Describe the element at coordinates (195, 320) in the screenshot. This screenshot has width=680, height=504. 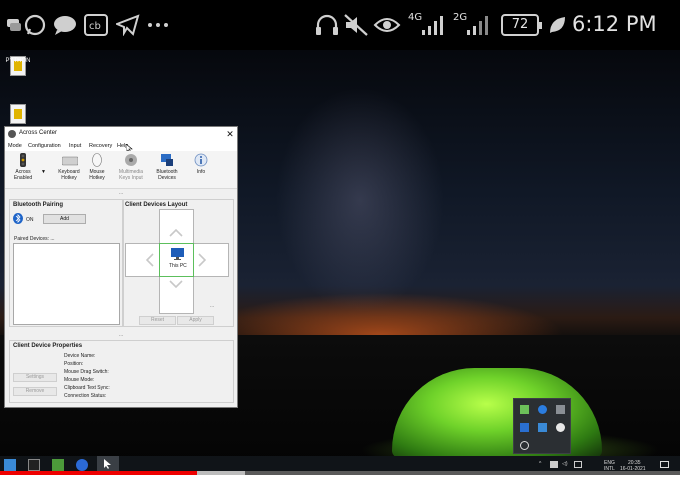
I see `apply-button: Apply` at that location.